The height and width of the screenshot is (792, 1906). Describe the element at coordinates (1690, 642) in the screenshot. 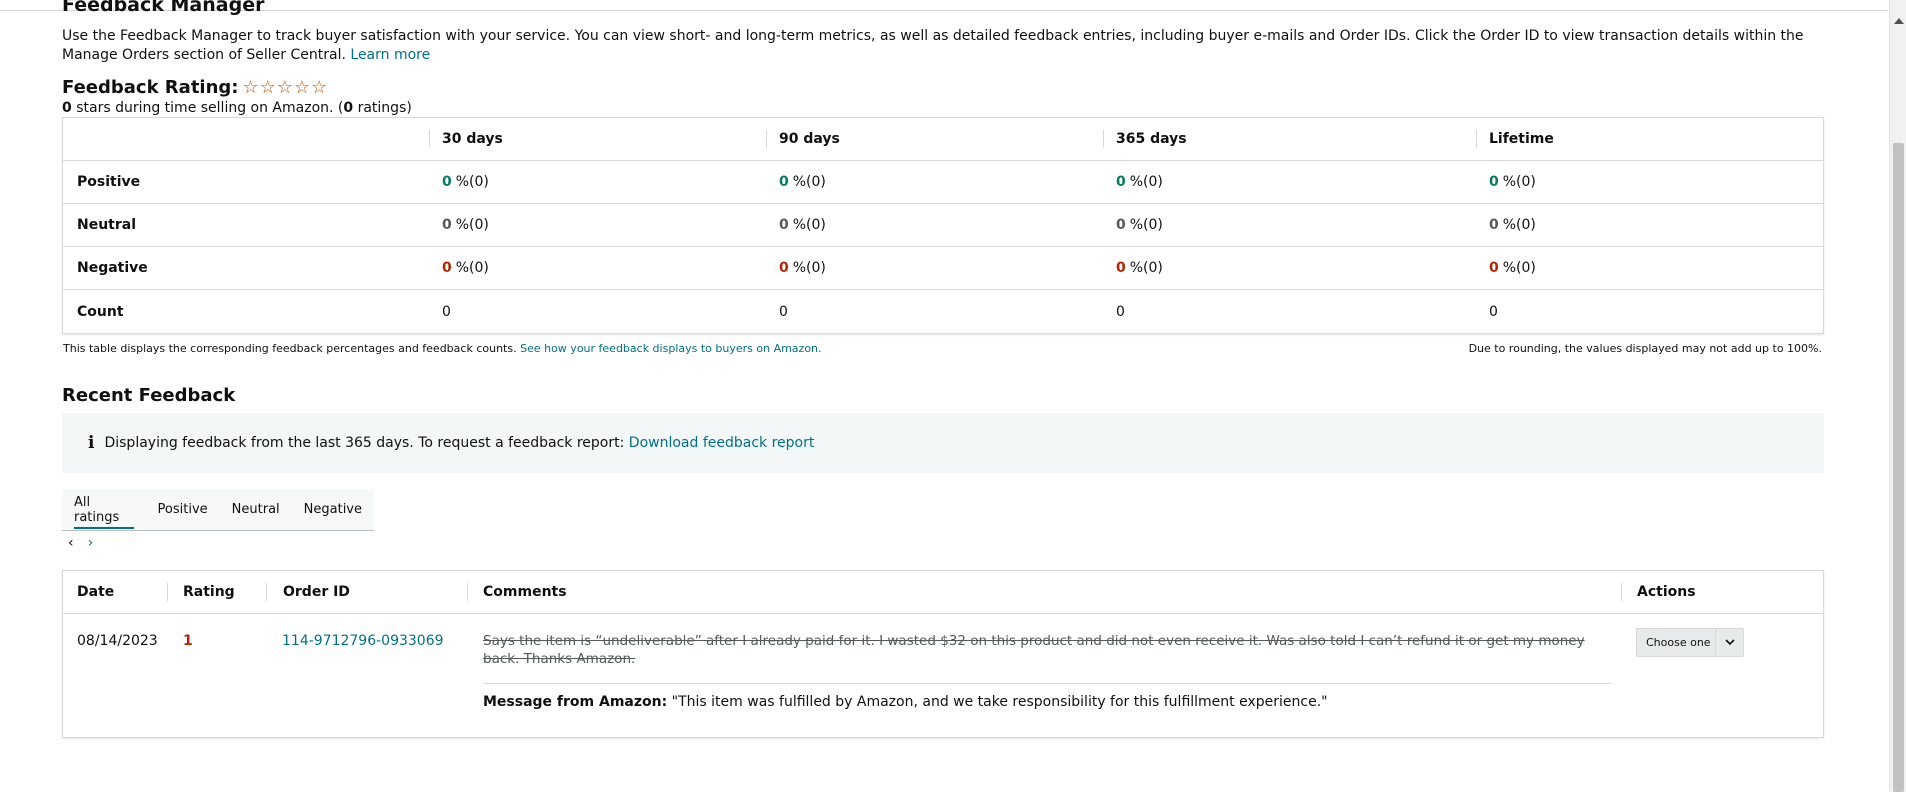

I see `actions-dropdown: Choose one` at that location.